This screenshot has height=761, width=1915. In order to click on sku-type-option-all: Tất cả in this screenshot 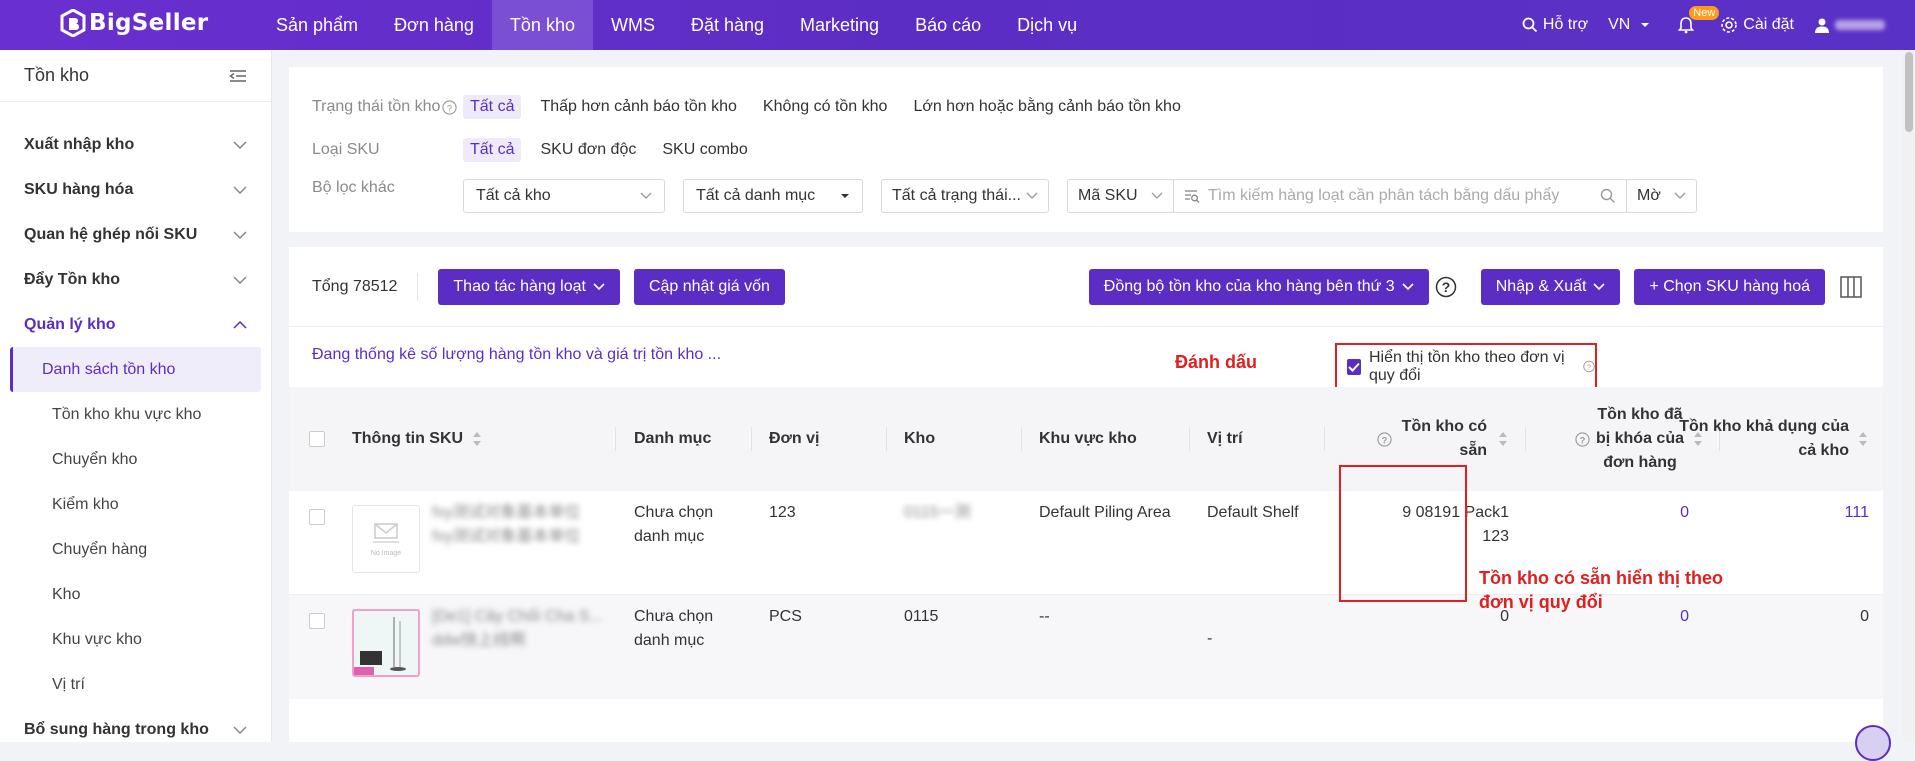, I will do `click(492, 150)`.